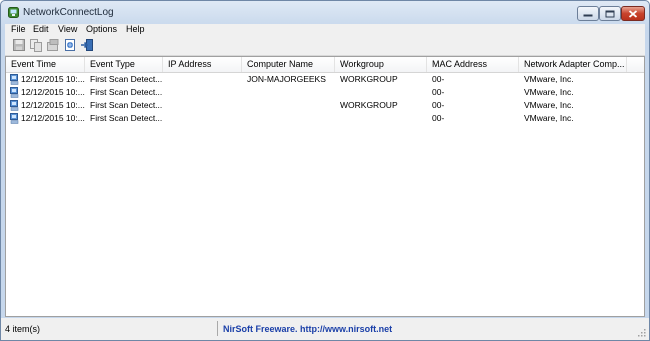 The image size is (650, 341). Describe the element at coordinates (325, 30) in the screenshot. I see `menu-bar: File Edit View Options Help` at that location.